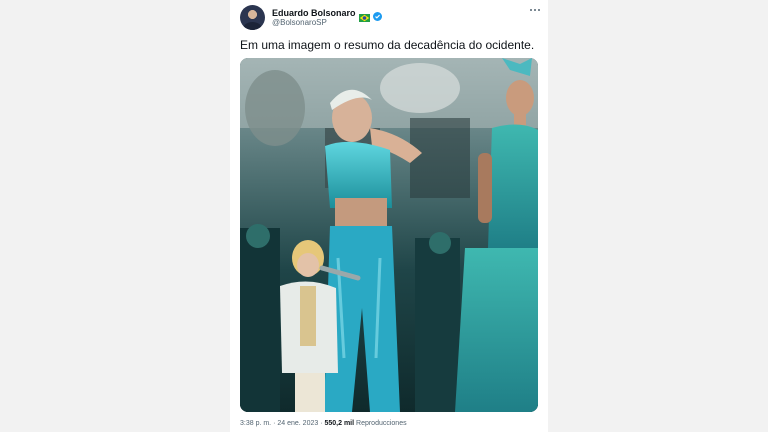 The image size is (768, 432). Describe the element at coordinates (299, 22) in the screenshot. I see `author-handle: @BolsonaroSP` at that location.